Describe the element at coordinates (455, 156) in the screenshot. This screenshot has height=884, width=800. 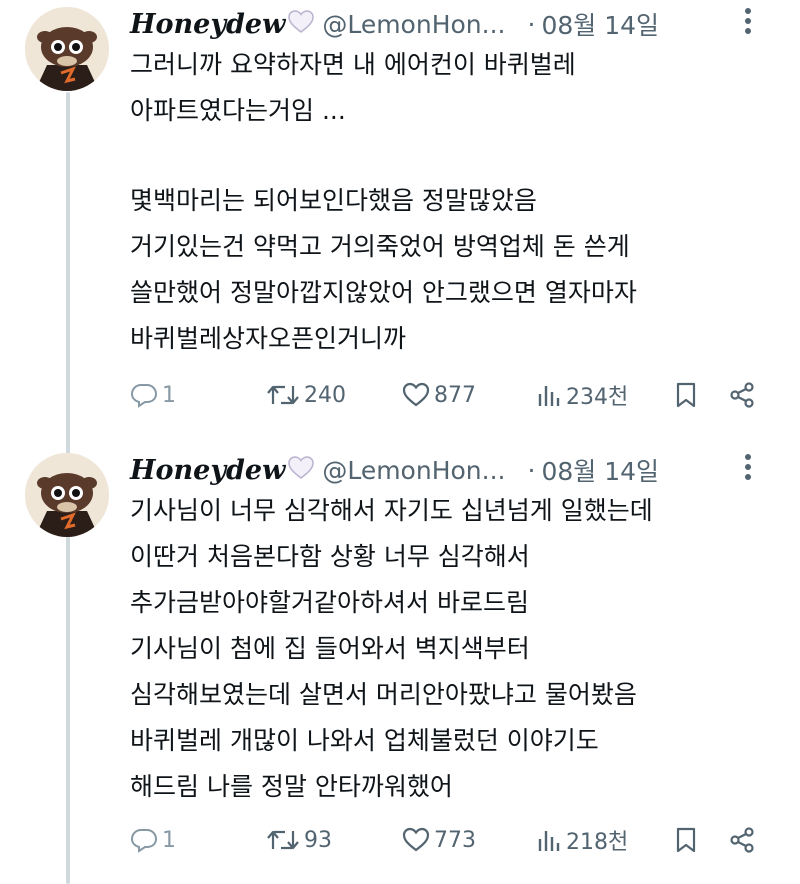
I see `tweet-text-line` at that location.